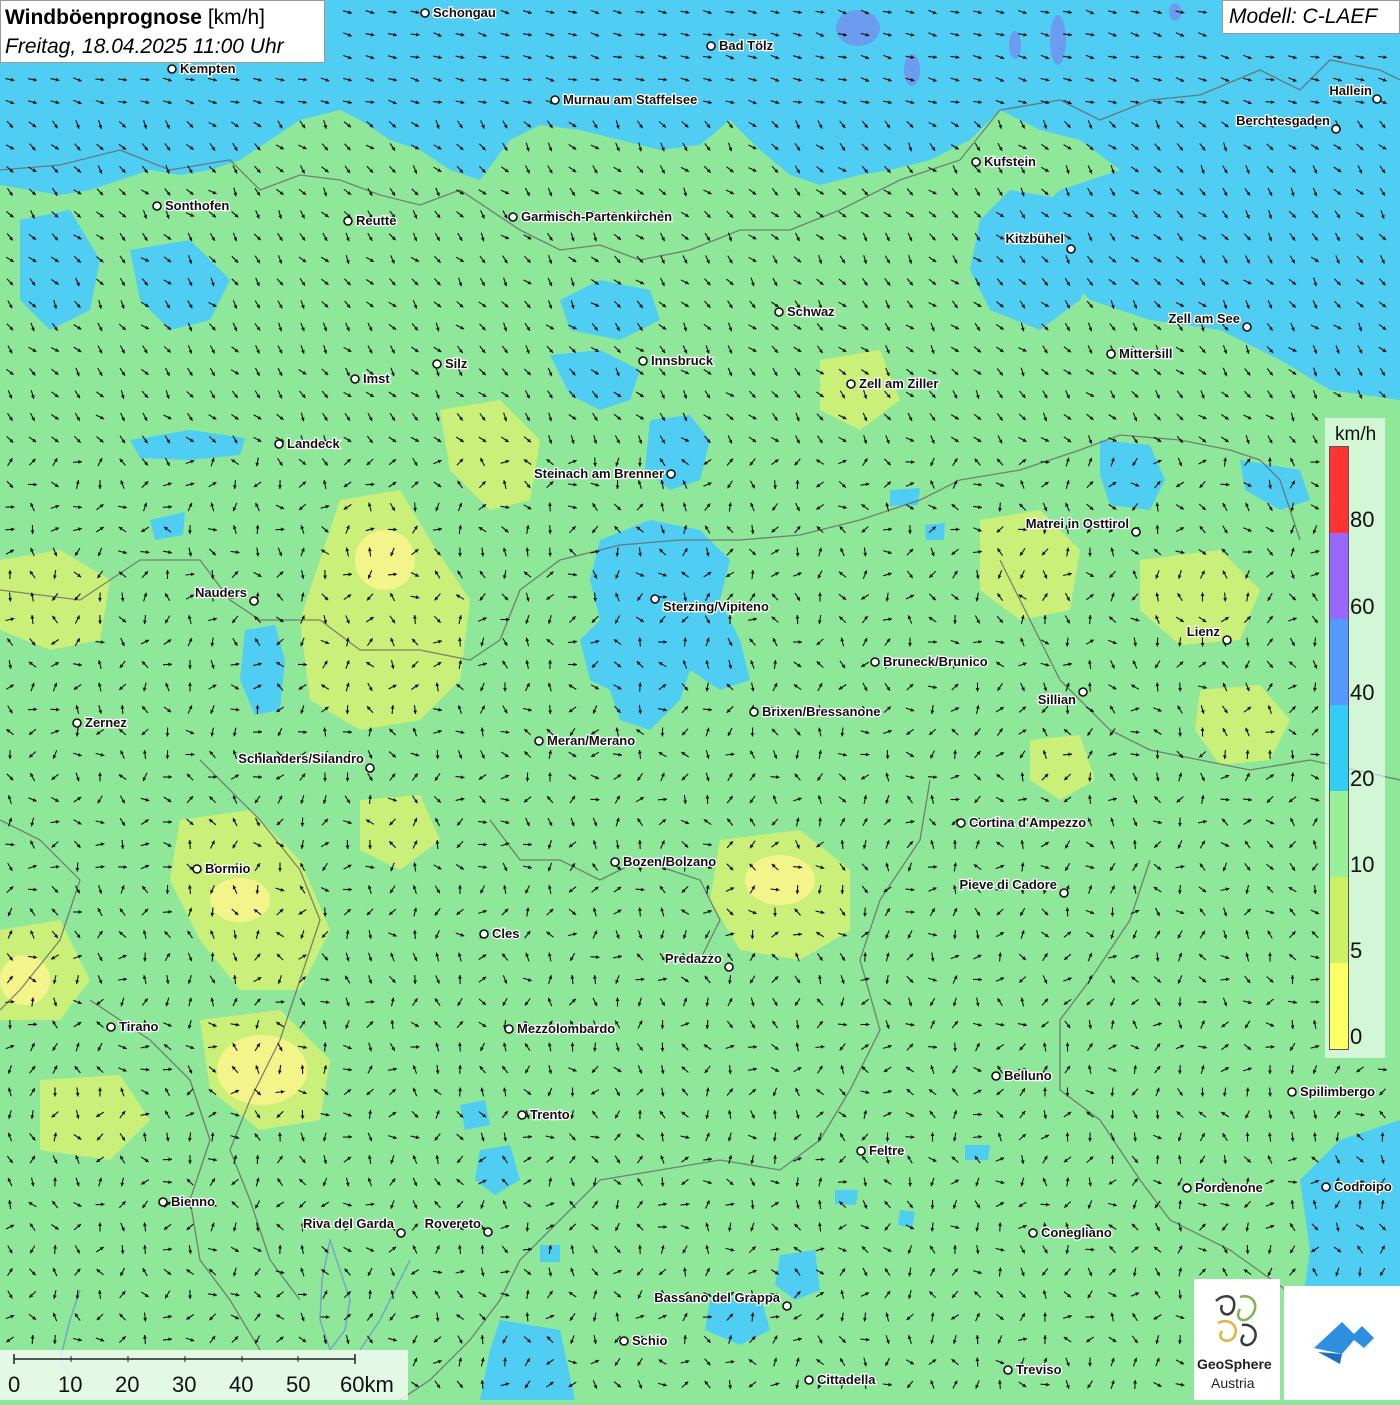  I want to click on city-label-tirano: Tirano, so click(139, 1026).